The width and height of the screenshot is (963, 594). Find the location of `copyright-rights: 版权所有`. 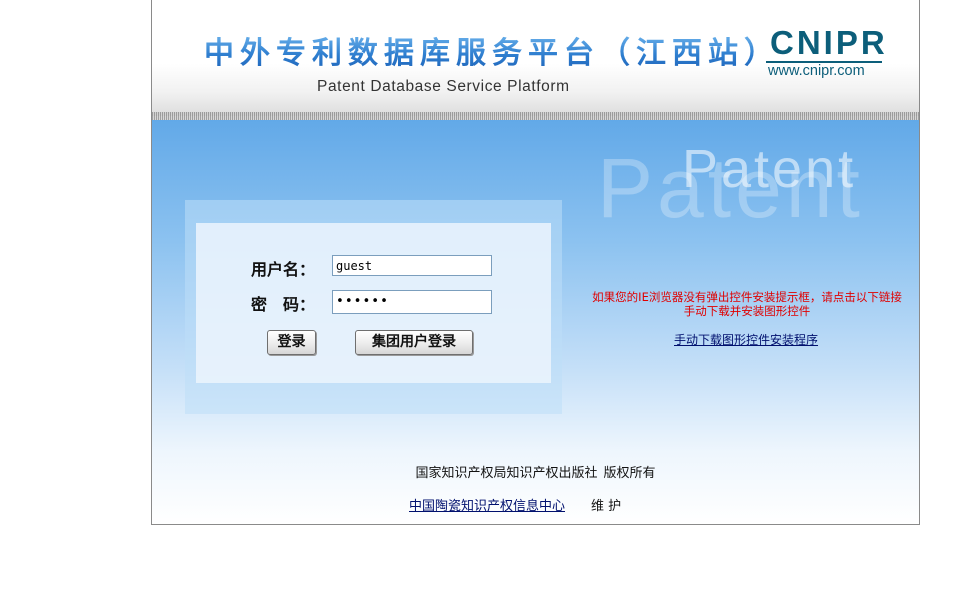

copyright-rights: 版权所有 is located at coordinates (629, 473).